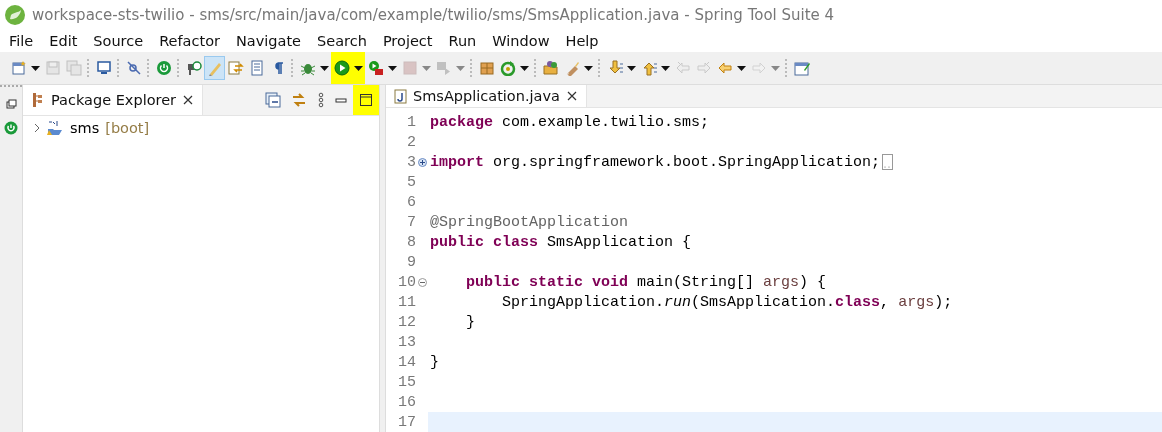 This screenshot has height=432, width=1162. Describe the element at coordinates (103, 68) in the screenshot. I see `monitor-icon` at that location.